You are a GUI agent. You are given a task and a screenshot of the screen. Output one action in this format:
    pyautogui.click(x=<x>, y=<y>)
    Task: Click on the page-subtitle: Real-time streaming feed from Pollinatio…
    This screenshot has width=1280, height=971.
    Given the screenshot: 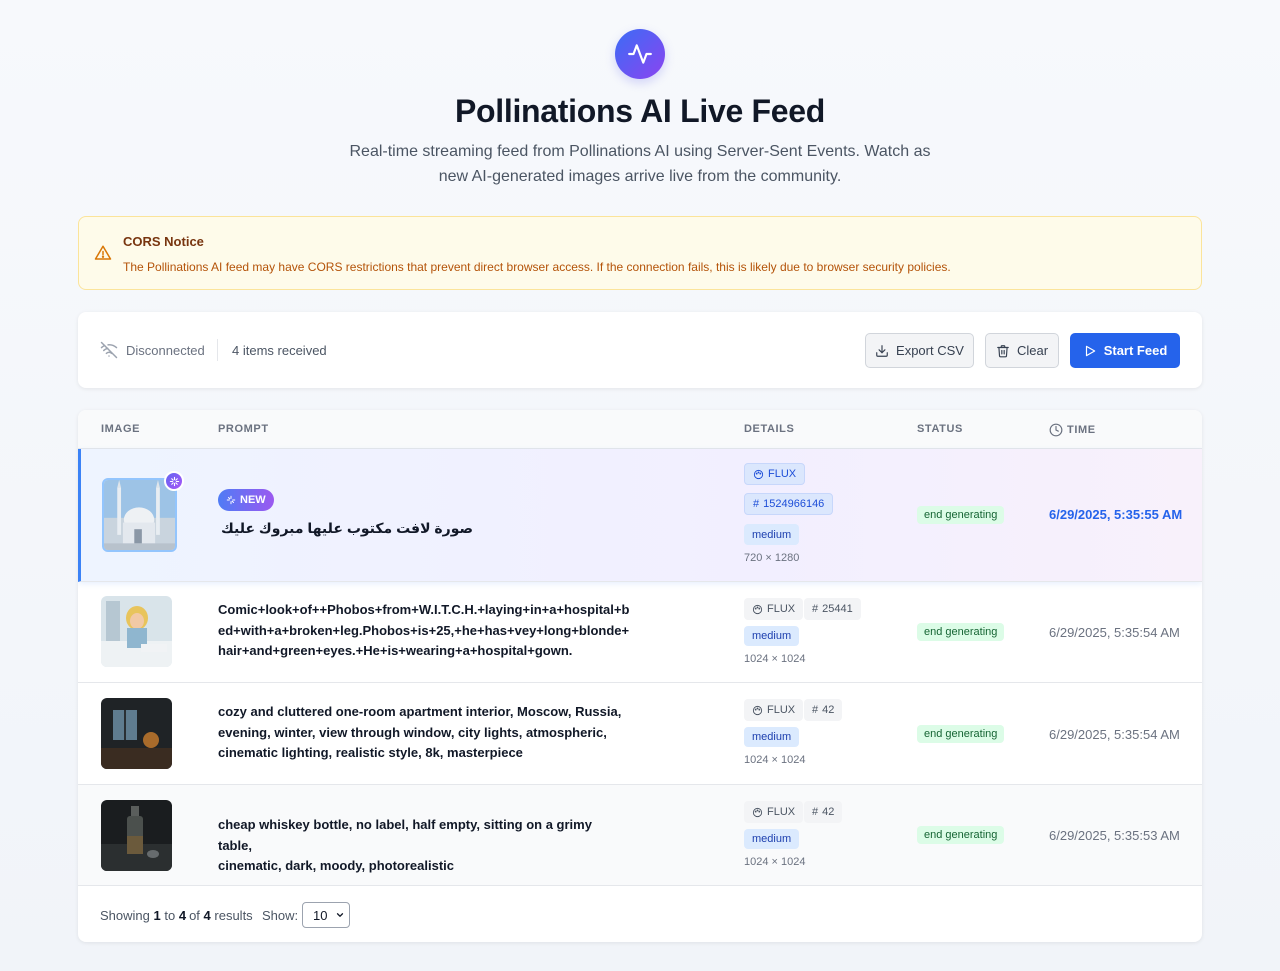 What is the action you would take?
    pyautogui.click(x=640, y=164)
    